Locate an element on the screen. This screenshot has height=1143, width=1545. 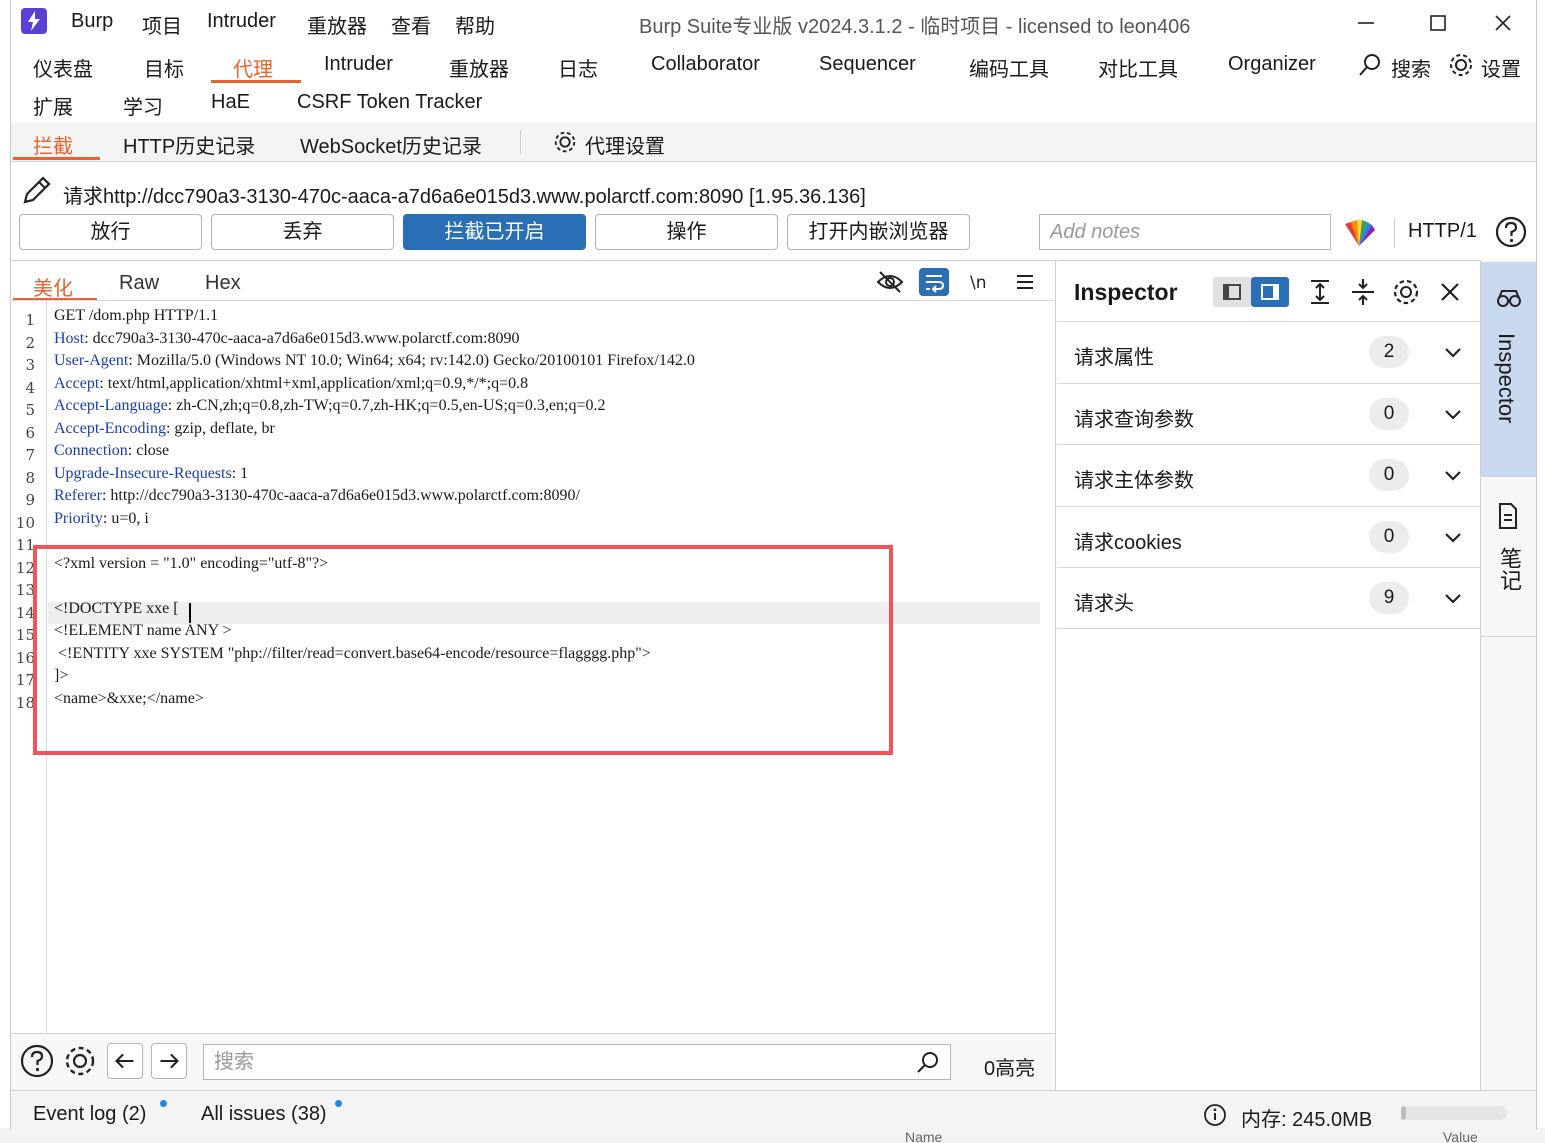
line-number: 7 is located at coordinates (30, 455).